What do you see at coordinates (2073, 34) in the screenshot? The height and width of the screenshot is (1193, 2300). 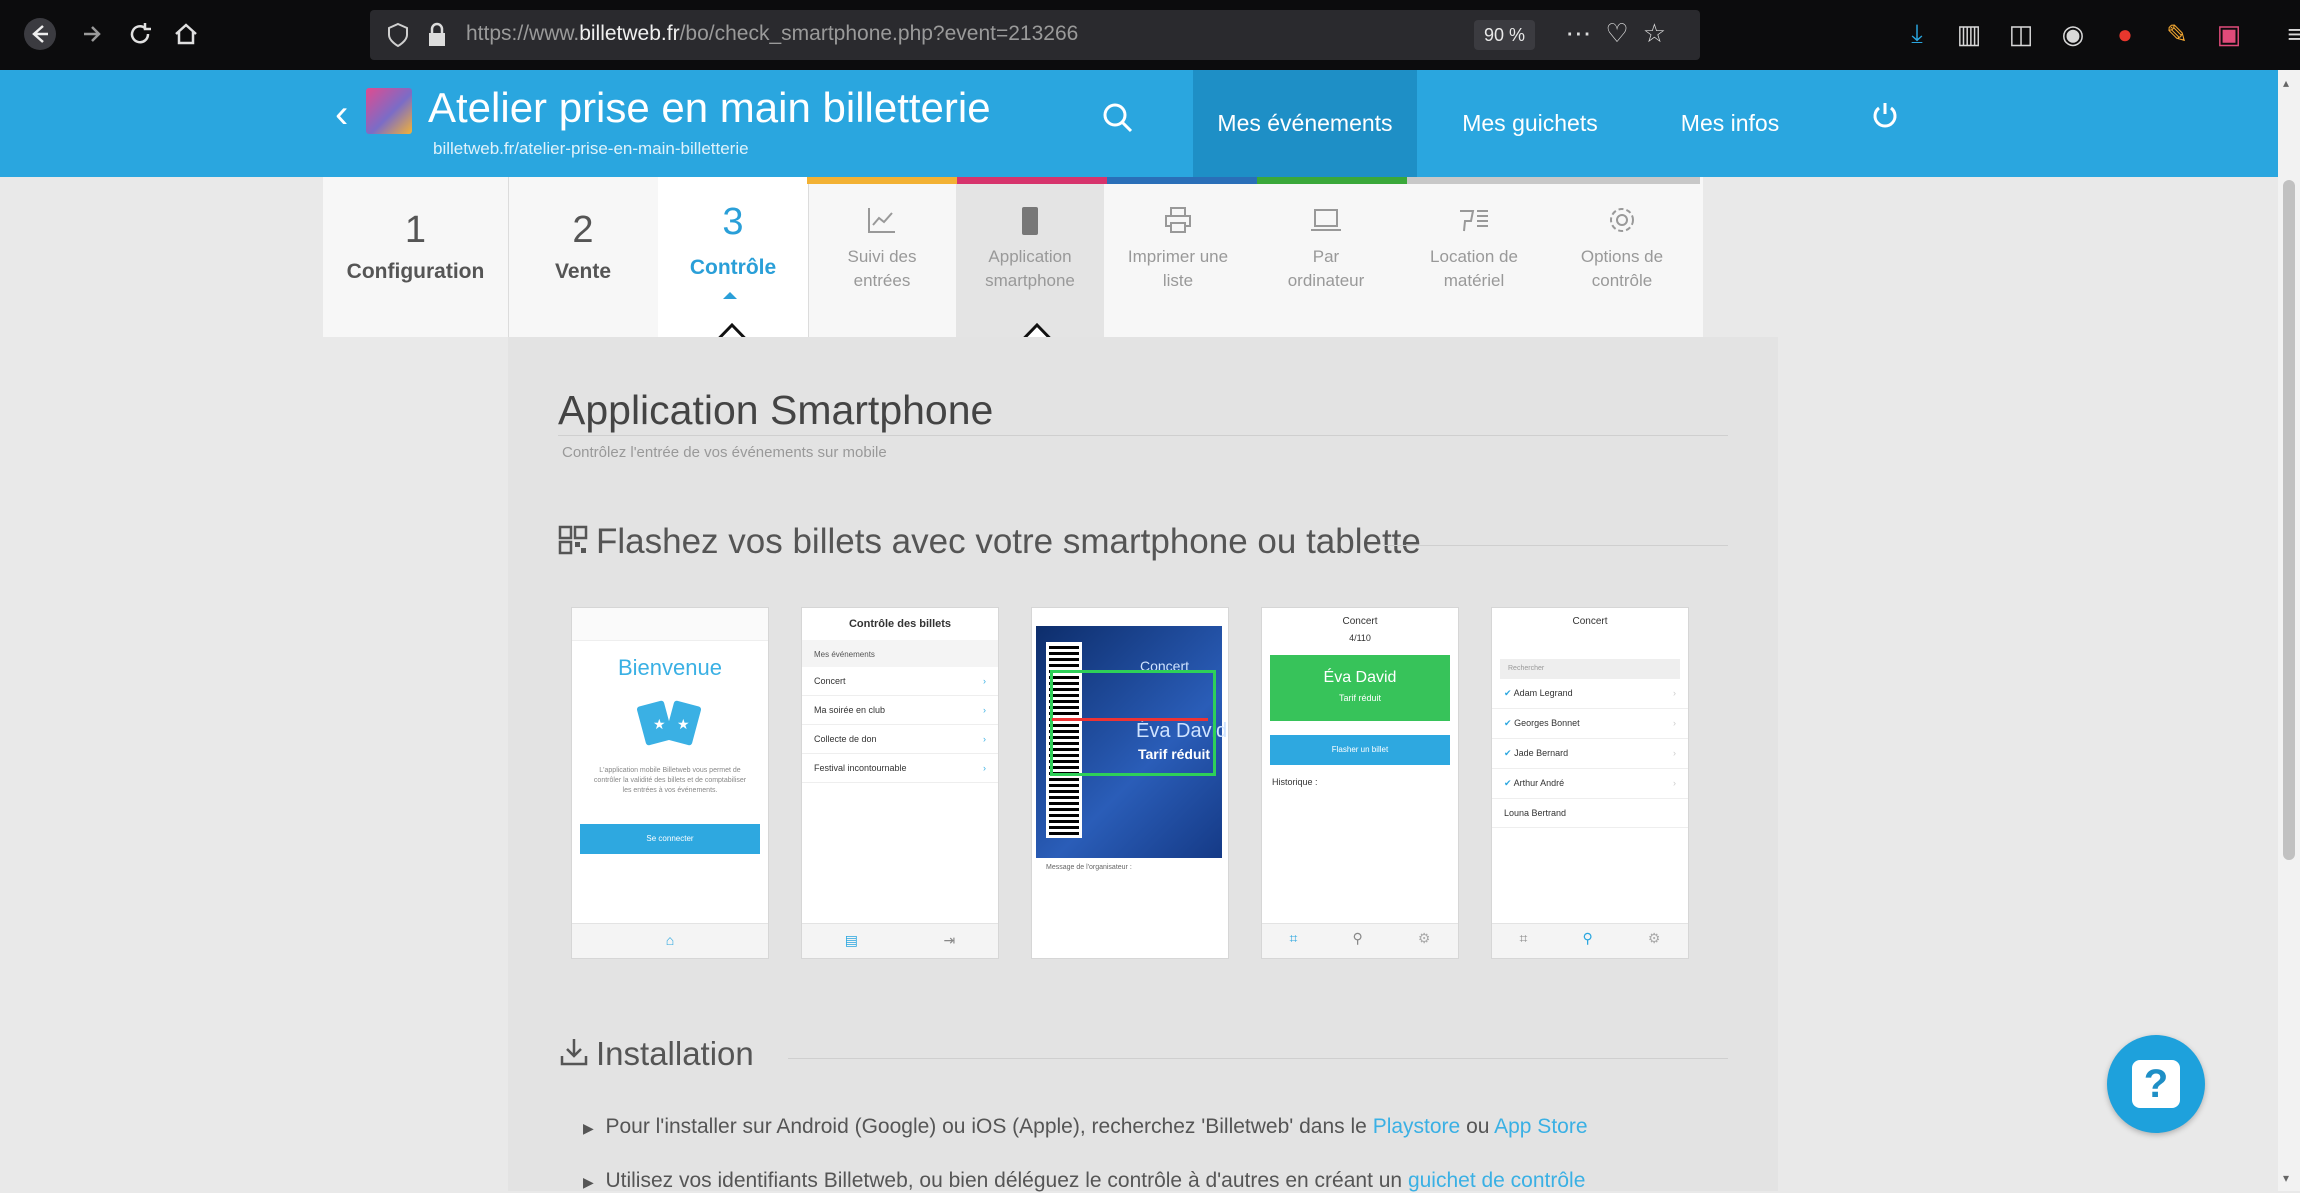 I see `account-icon: ◉` at bounding box center [2073, 34].